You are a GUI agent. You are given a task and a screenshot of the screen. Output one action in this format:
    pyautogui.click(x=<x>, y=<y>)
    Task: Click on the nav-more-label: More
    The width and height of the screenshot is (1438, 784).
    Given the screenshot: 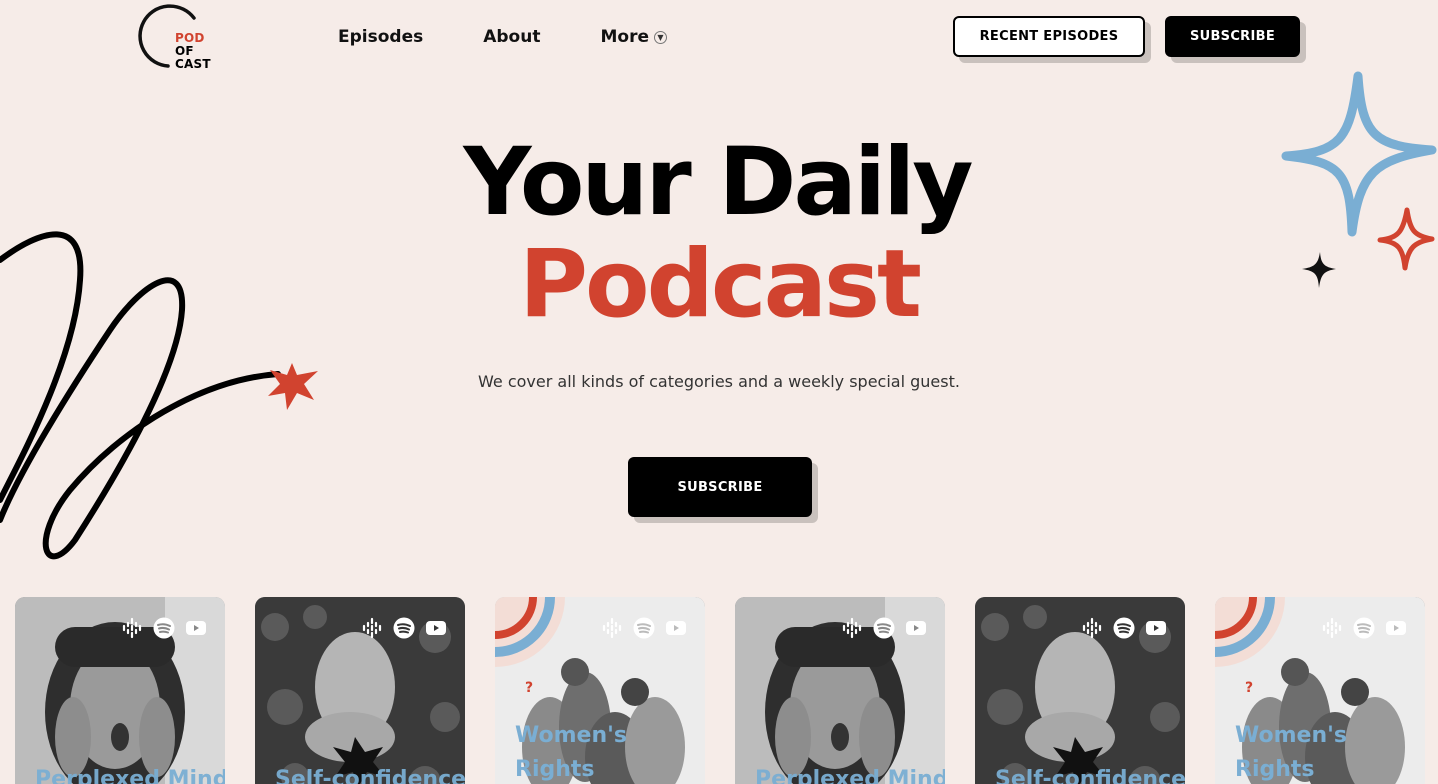 What is the action you would take?
    pyautogui.click(x=624, y=37)
    